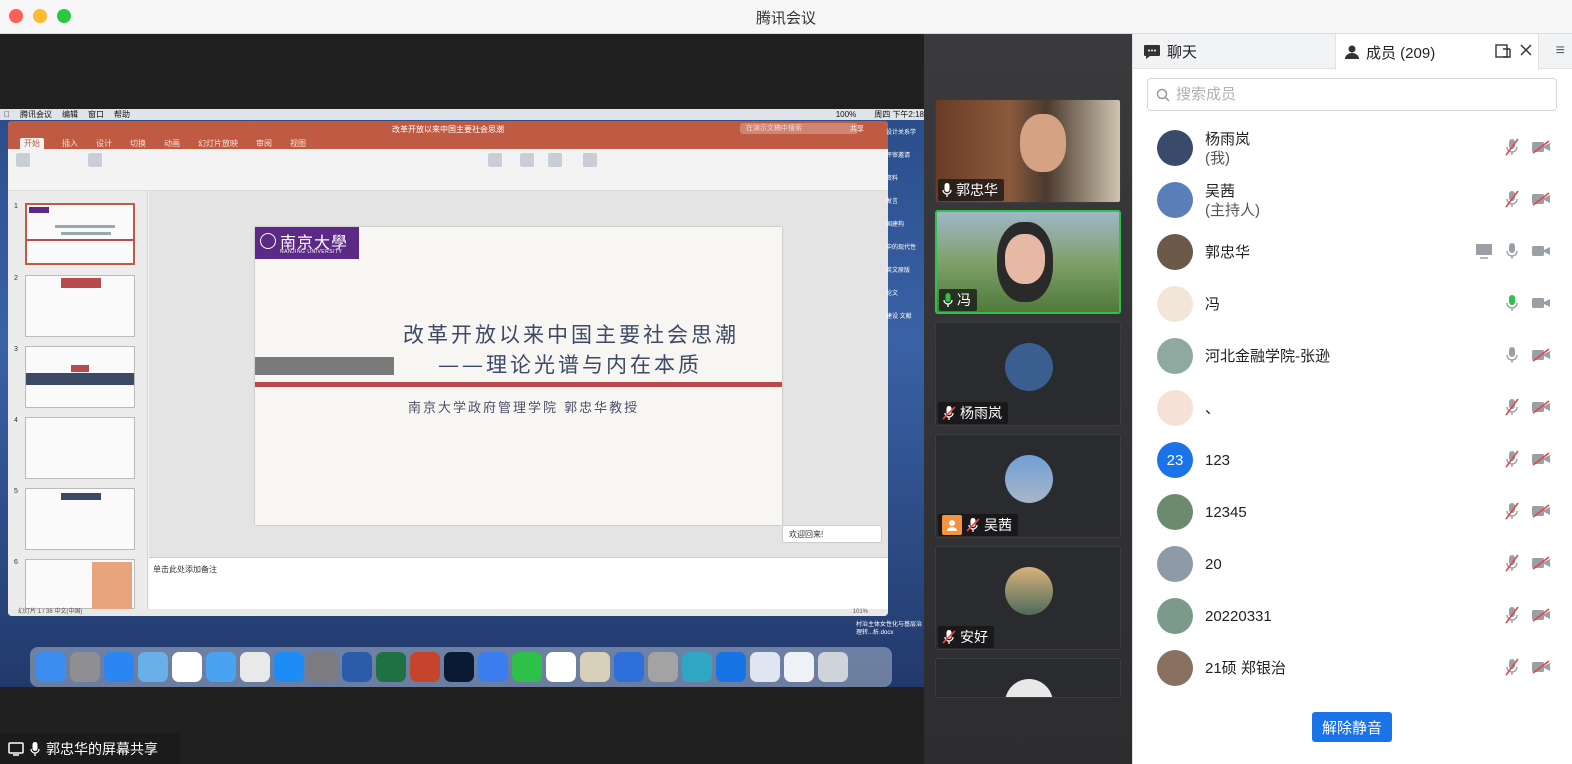 Image resolution: width=1572 pixels, height=764 pixels. What do you see at coordinates (298, 143) in the screenshot?
I see `ppt-tab: 视图` at bounding box center [298, 143].